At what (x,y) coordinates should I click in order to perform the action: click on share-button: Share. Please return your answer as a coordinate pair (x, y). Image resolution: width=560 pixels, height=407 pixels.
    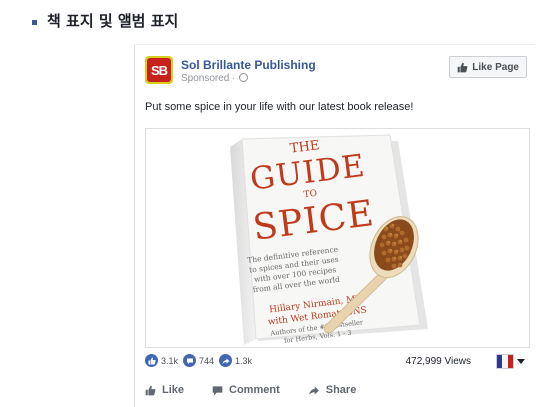
    Looking at the image, I should click on (332, 390).